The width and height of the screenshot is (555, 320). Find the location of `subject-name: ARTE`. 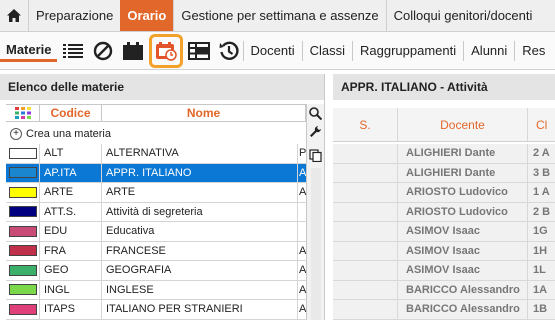

subject-name: ARTE is located at coordinates (200, 192).